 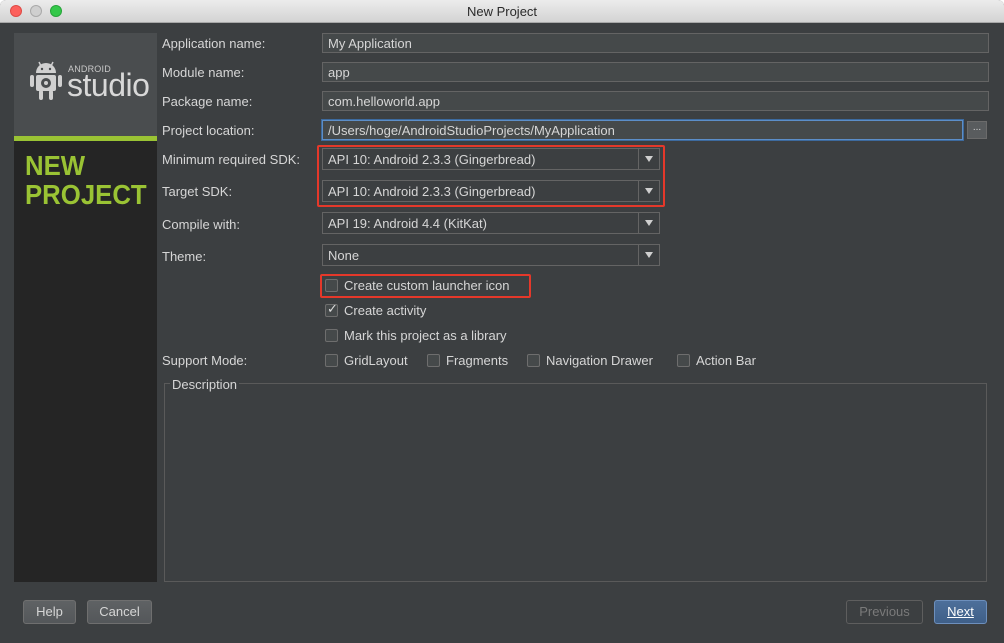 What do you see at coordinates (331, 285) in the screenshot?
I see `custom-launcher-icon-checkbox` at bounding box center [331, 285].